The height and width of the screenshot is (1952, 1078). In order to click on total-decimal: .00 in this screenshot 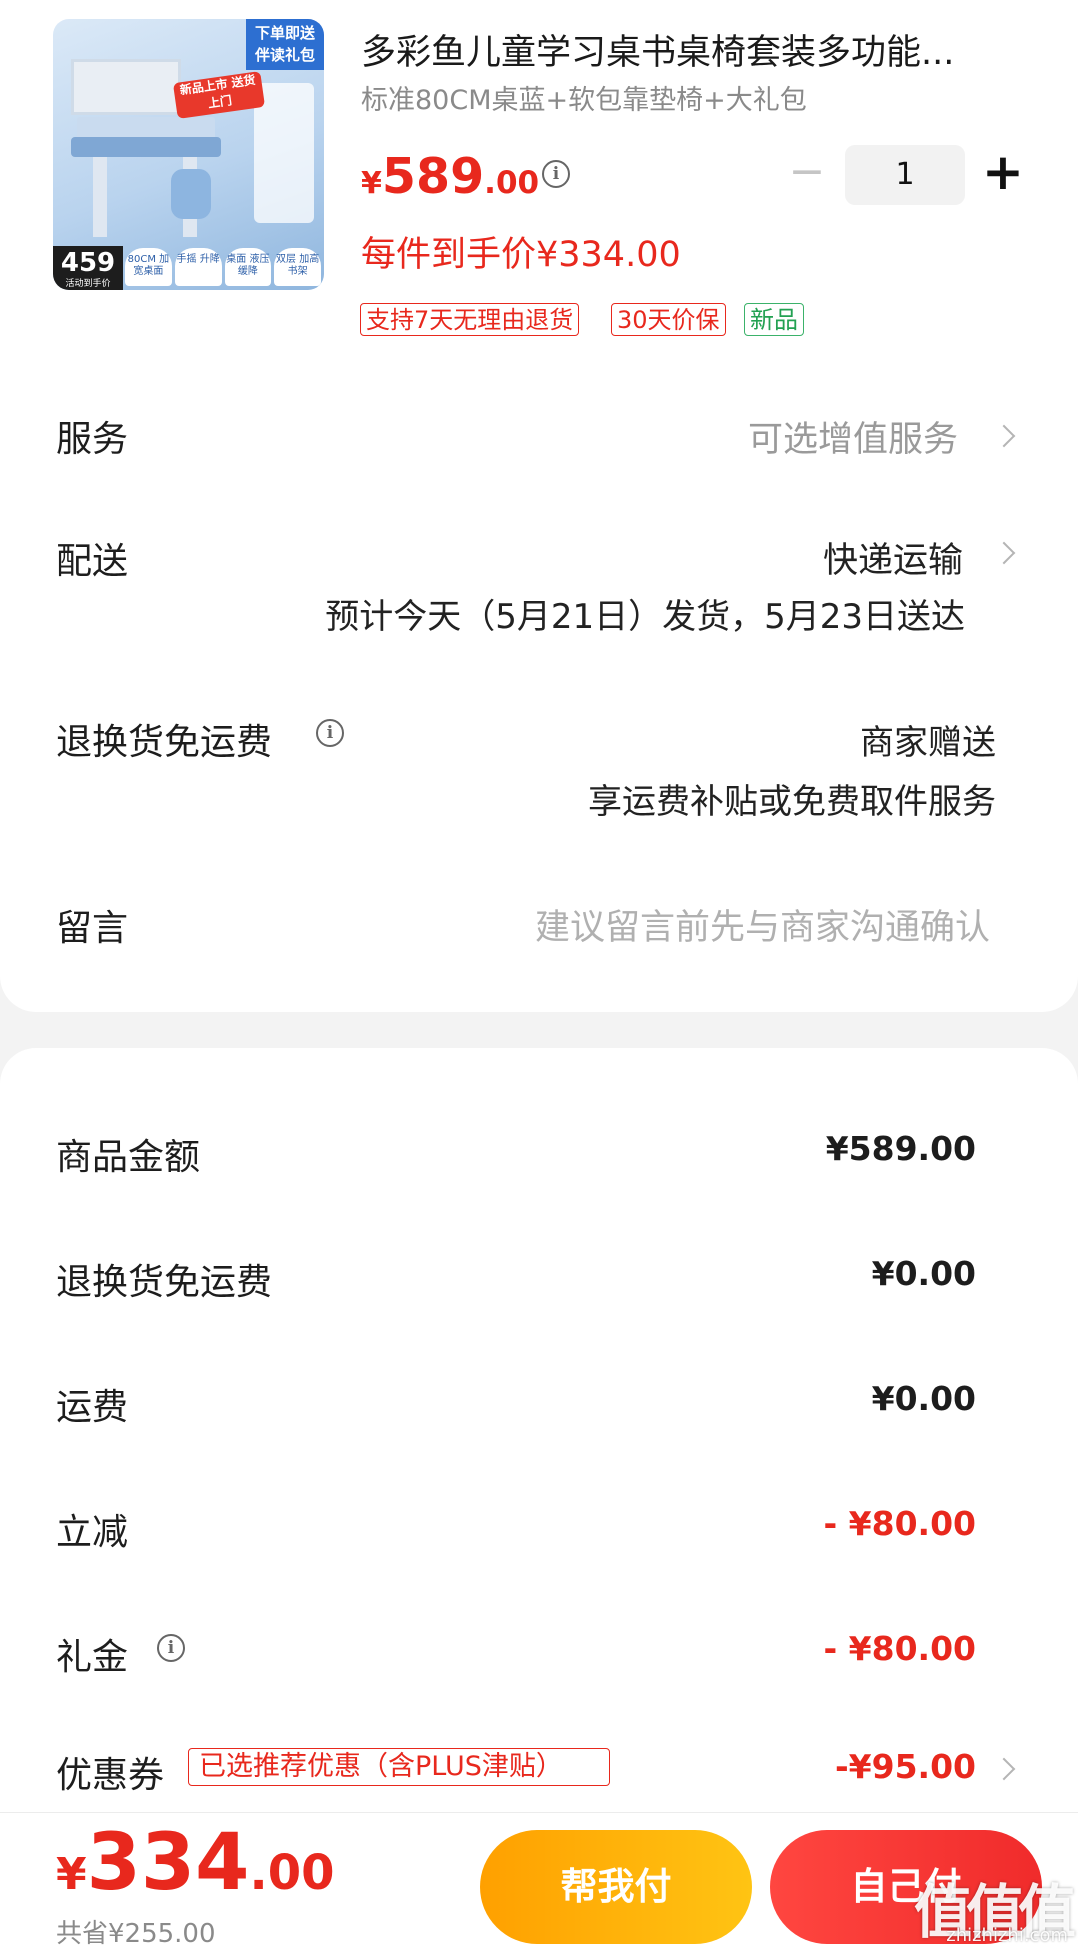, I will do `click(292, 1873)`.